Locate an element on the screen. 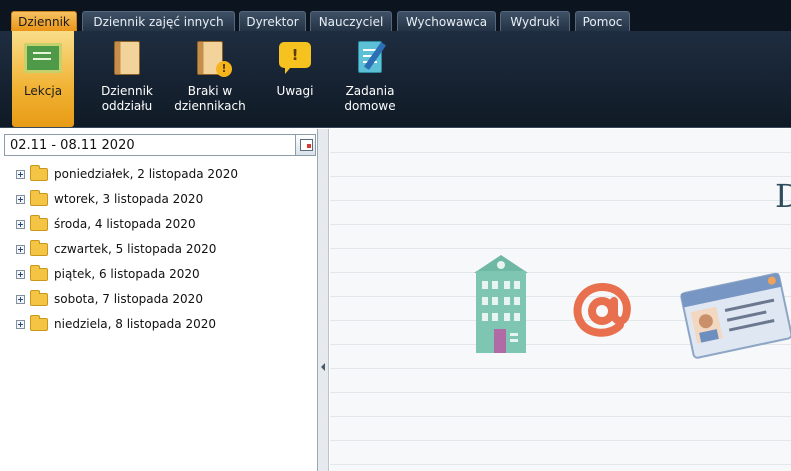  tree-item-czwartek: czwartek, 5 listopada 2020 is located at coordinates (158, 249).